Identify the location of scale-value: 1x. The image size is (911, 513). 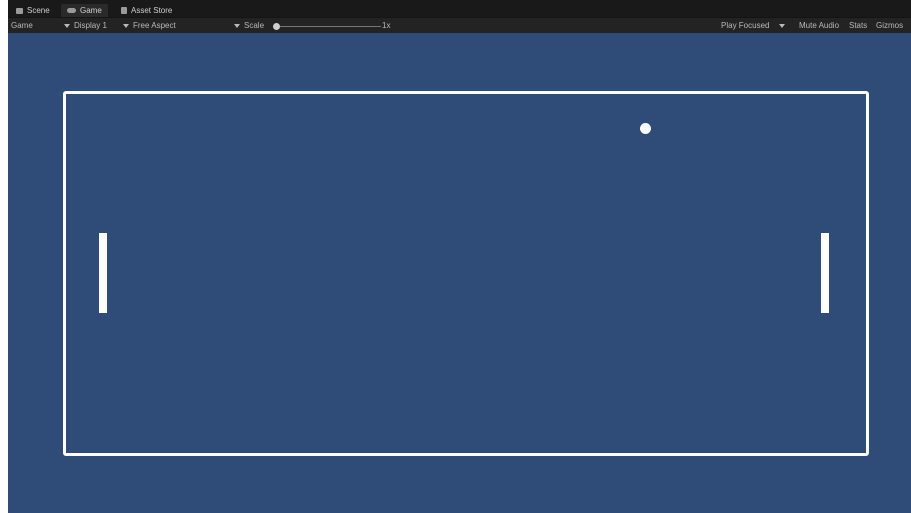
(386, 26).